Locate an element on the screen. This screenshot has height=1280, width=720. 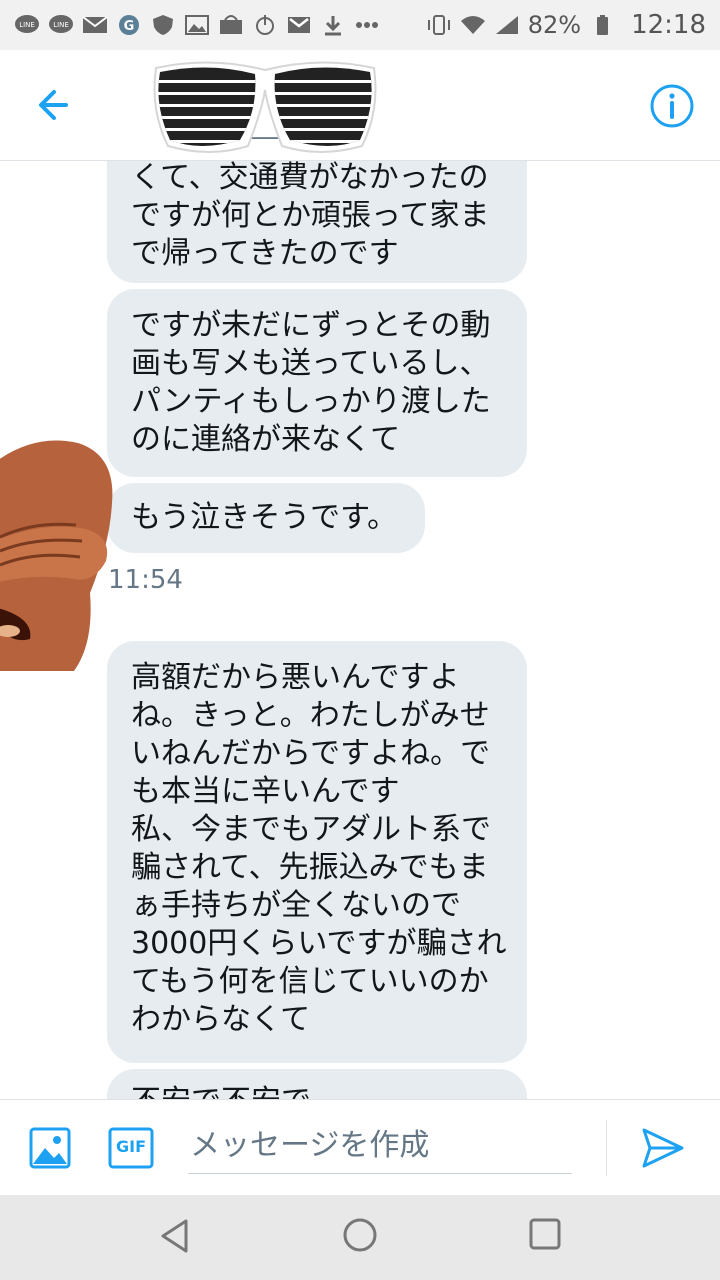
market-icon is located at coordinates (231, 25).